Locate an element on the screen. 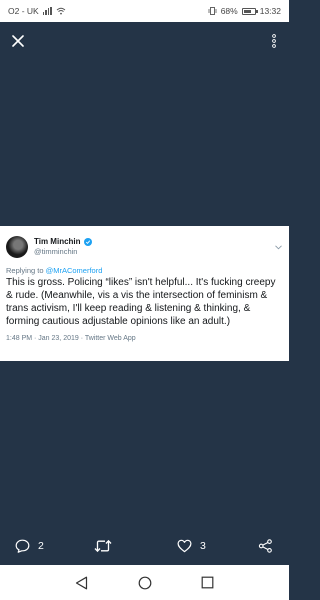 Image resolution: width=320 pixels, height=600 pixels. verified-badge-icon is located at coordinates (87, 242).